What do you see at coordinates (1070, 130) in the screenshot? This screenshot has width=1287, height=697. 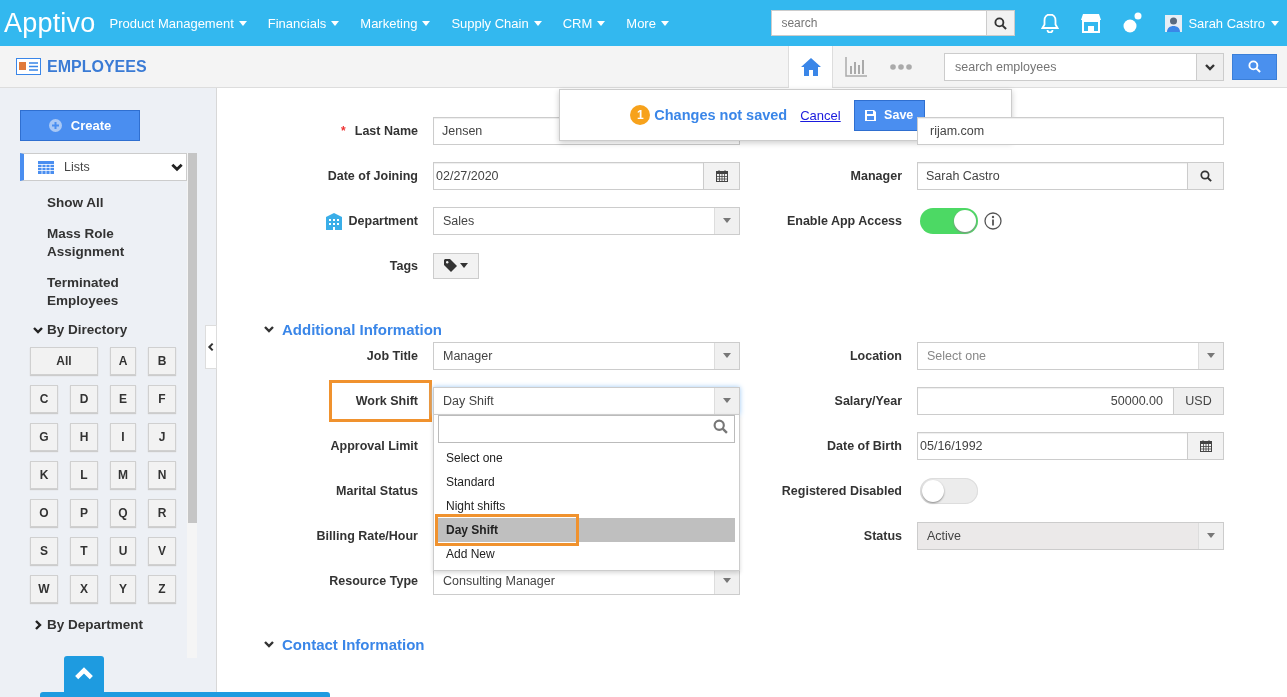 I see `text-field: rijam.com` at bounding box center [1070, 130].